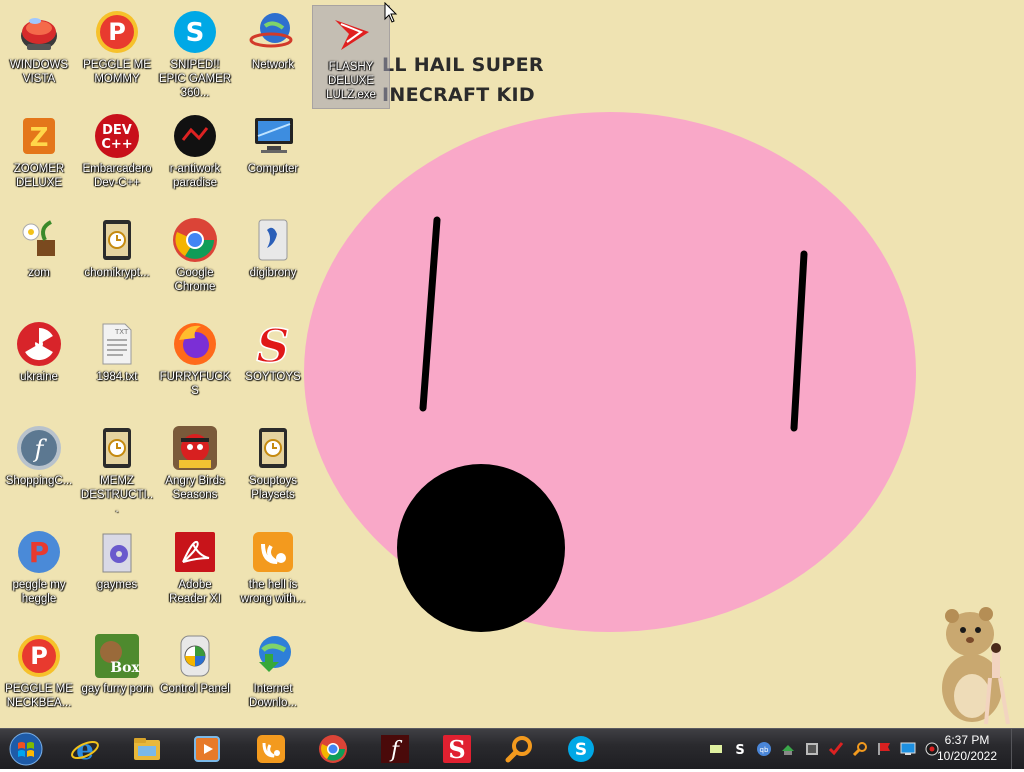  I want to click on vista-orb-icon, so click(39, 32).